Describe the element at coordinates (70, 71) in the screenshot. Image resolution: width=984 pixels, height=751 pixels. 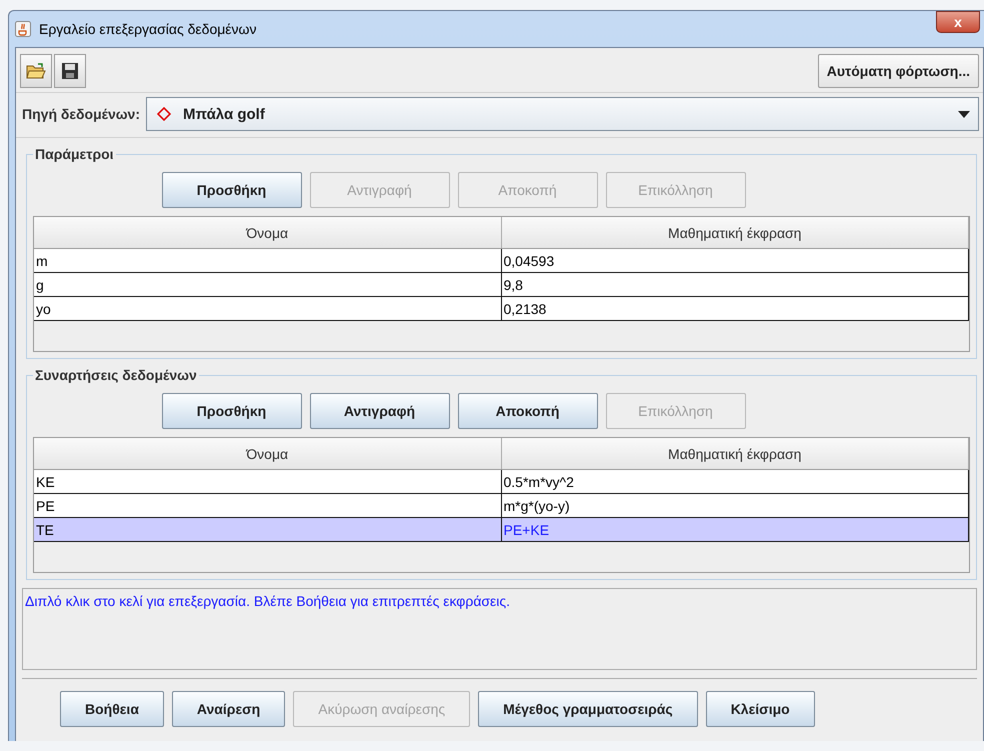
I see `save-button` at that location.